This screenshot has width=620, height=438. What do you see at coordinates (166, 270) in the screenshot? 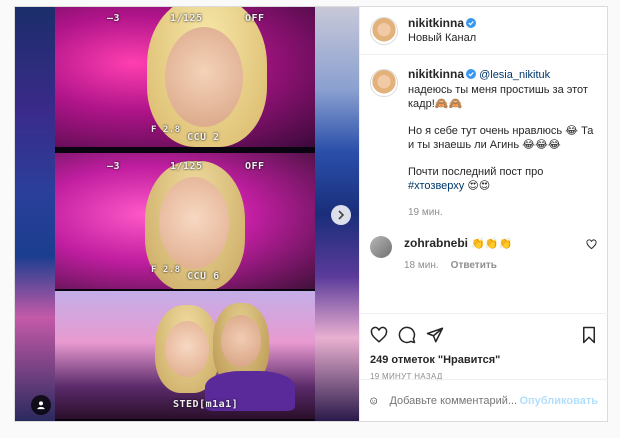
I see `tile2-fstop: F 2.8` at bounding box center [166, 270].